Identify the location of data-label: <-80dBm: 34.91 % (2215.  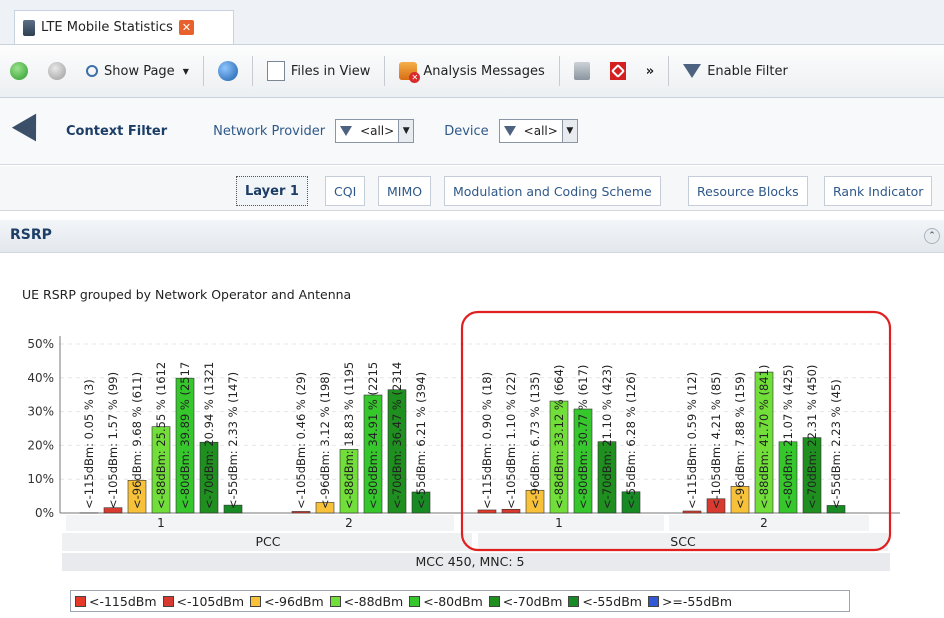
(373, 435).